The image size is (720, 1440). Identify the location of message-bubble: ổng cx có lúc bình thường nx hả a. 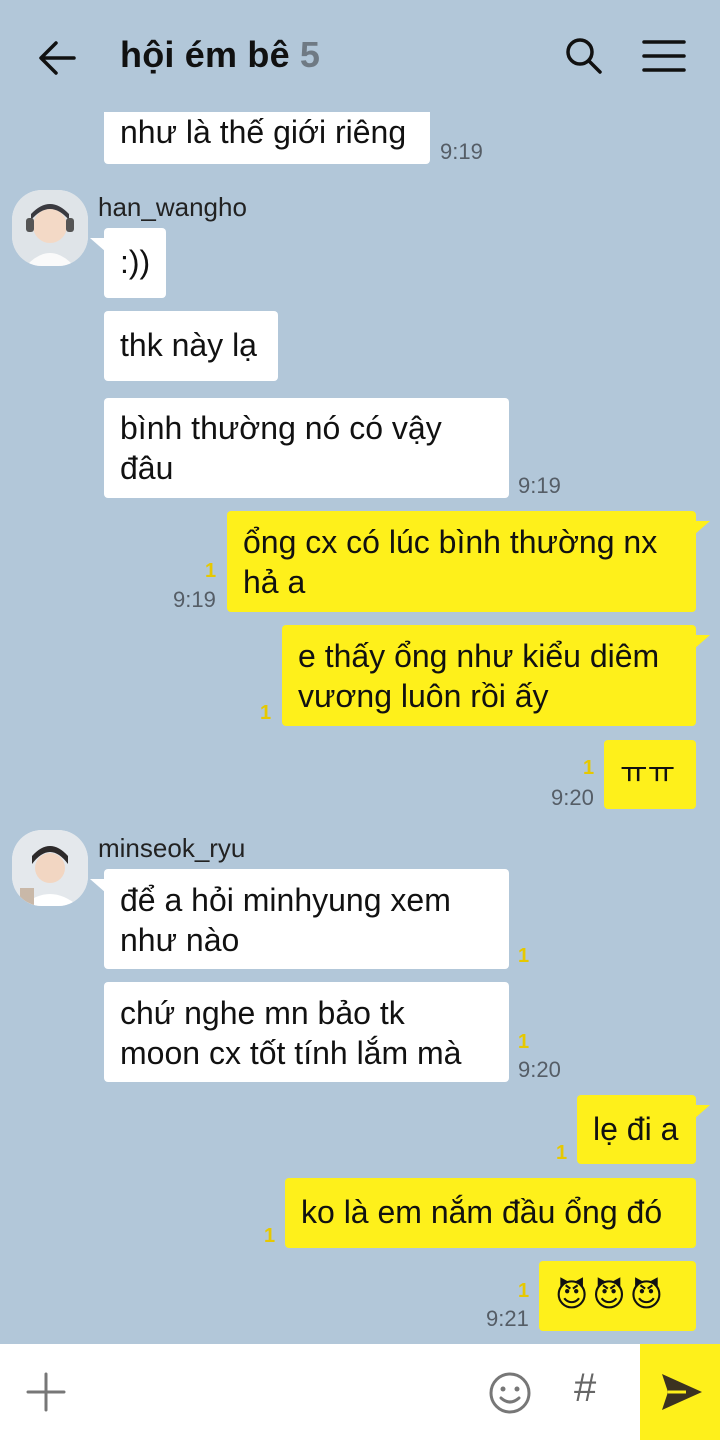
(468, 561).